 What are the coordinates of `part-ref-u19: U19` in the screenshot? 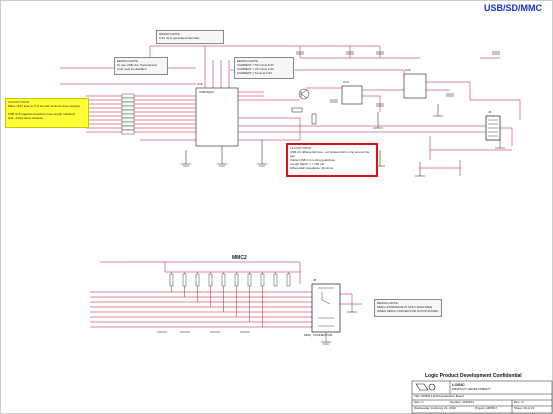 It's located at (346, 82).